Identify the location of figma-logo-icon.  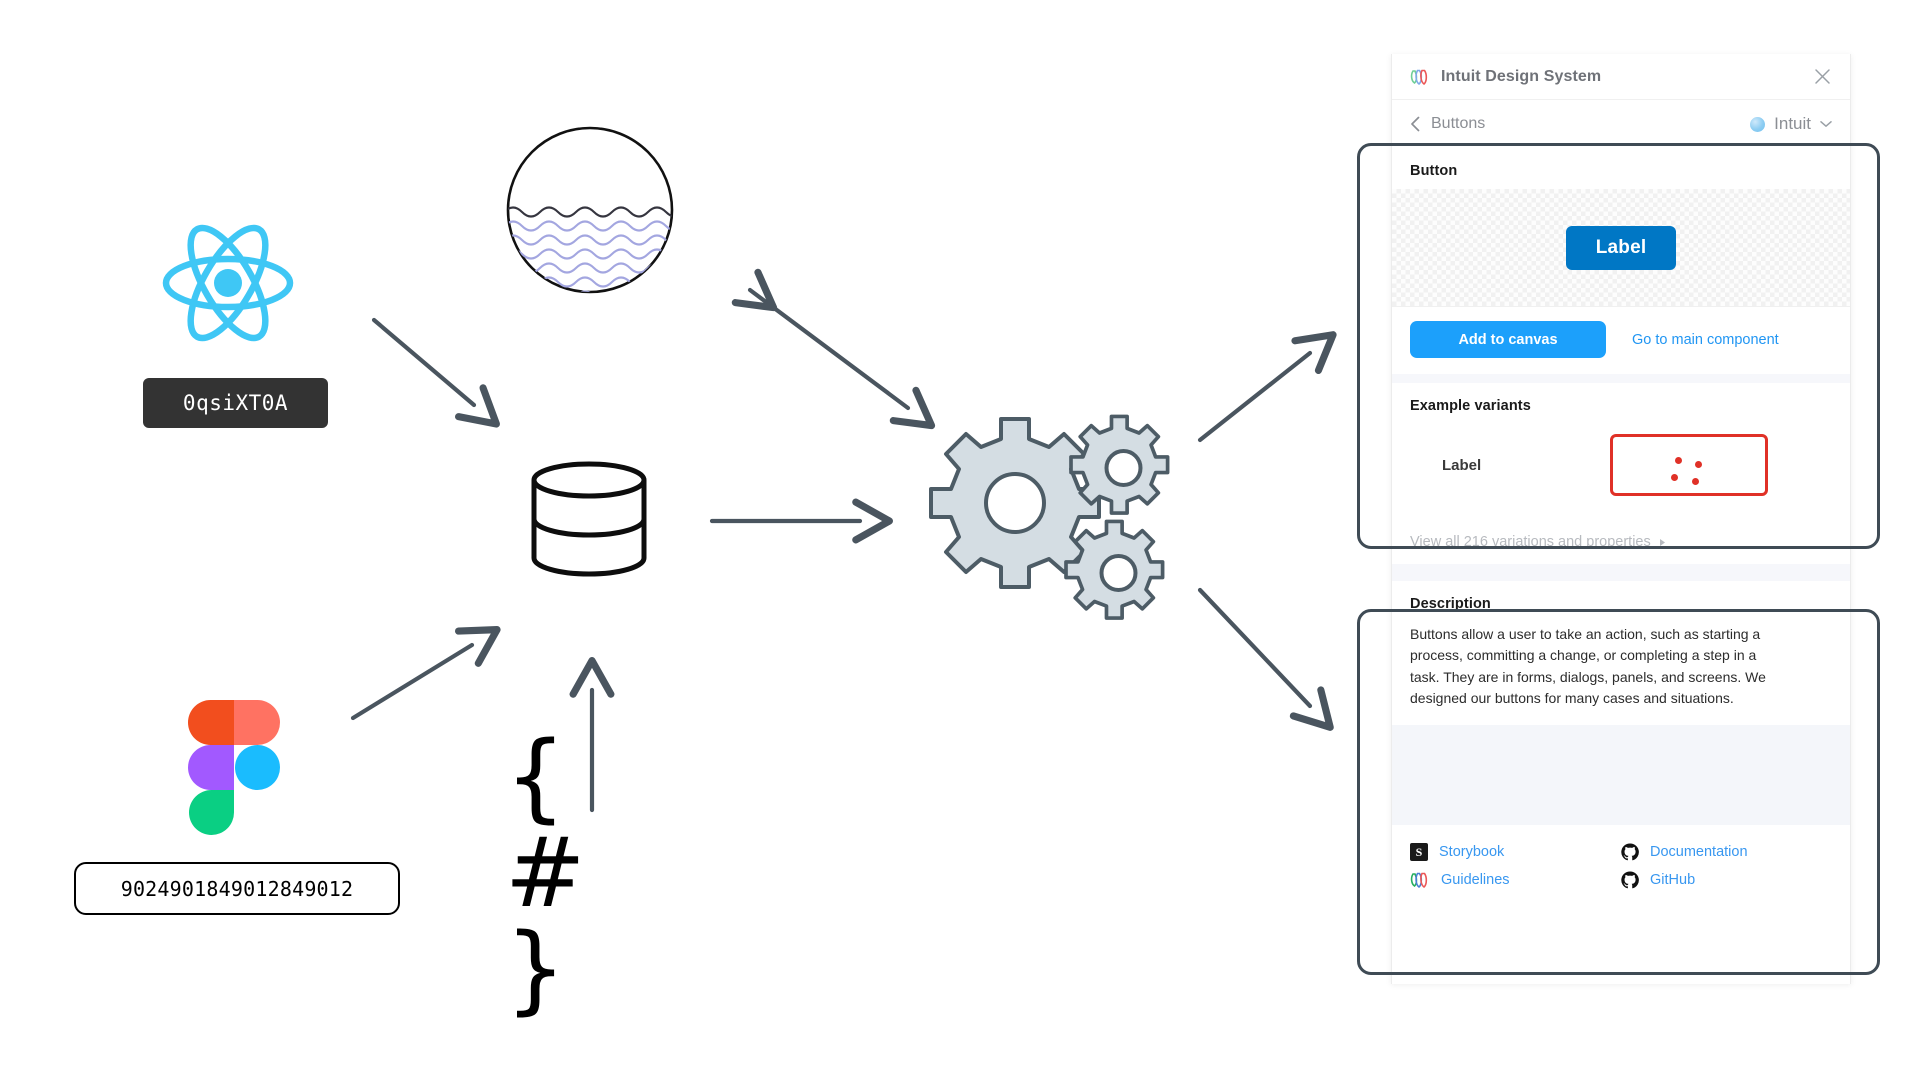
(234, 767).